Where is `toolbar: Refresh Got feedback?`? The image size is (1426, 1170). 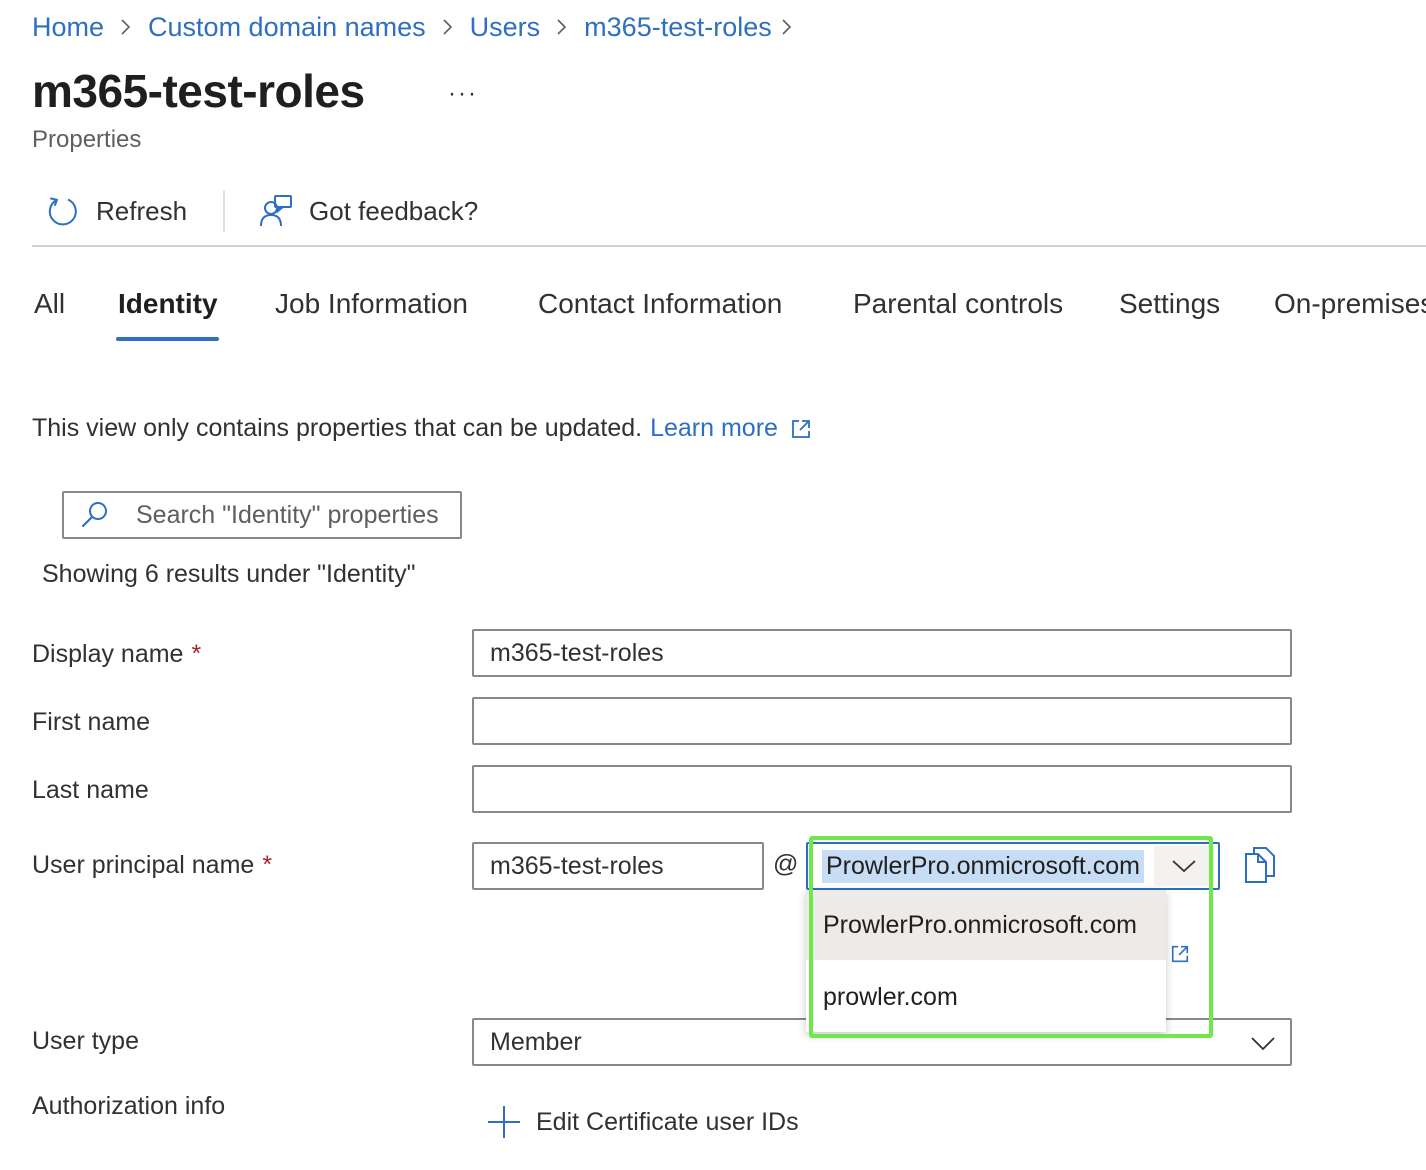
toolbar: Refresh Got feedback? is located at coordinates (255, 211).